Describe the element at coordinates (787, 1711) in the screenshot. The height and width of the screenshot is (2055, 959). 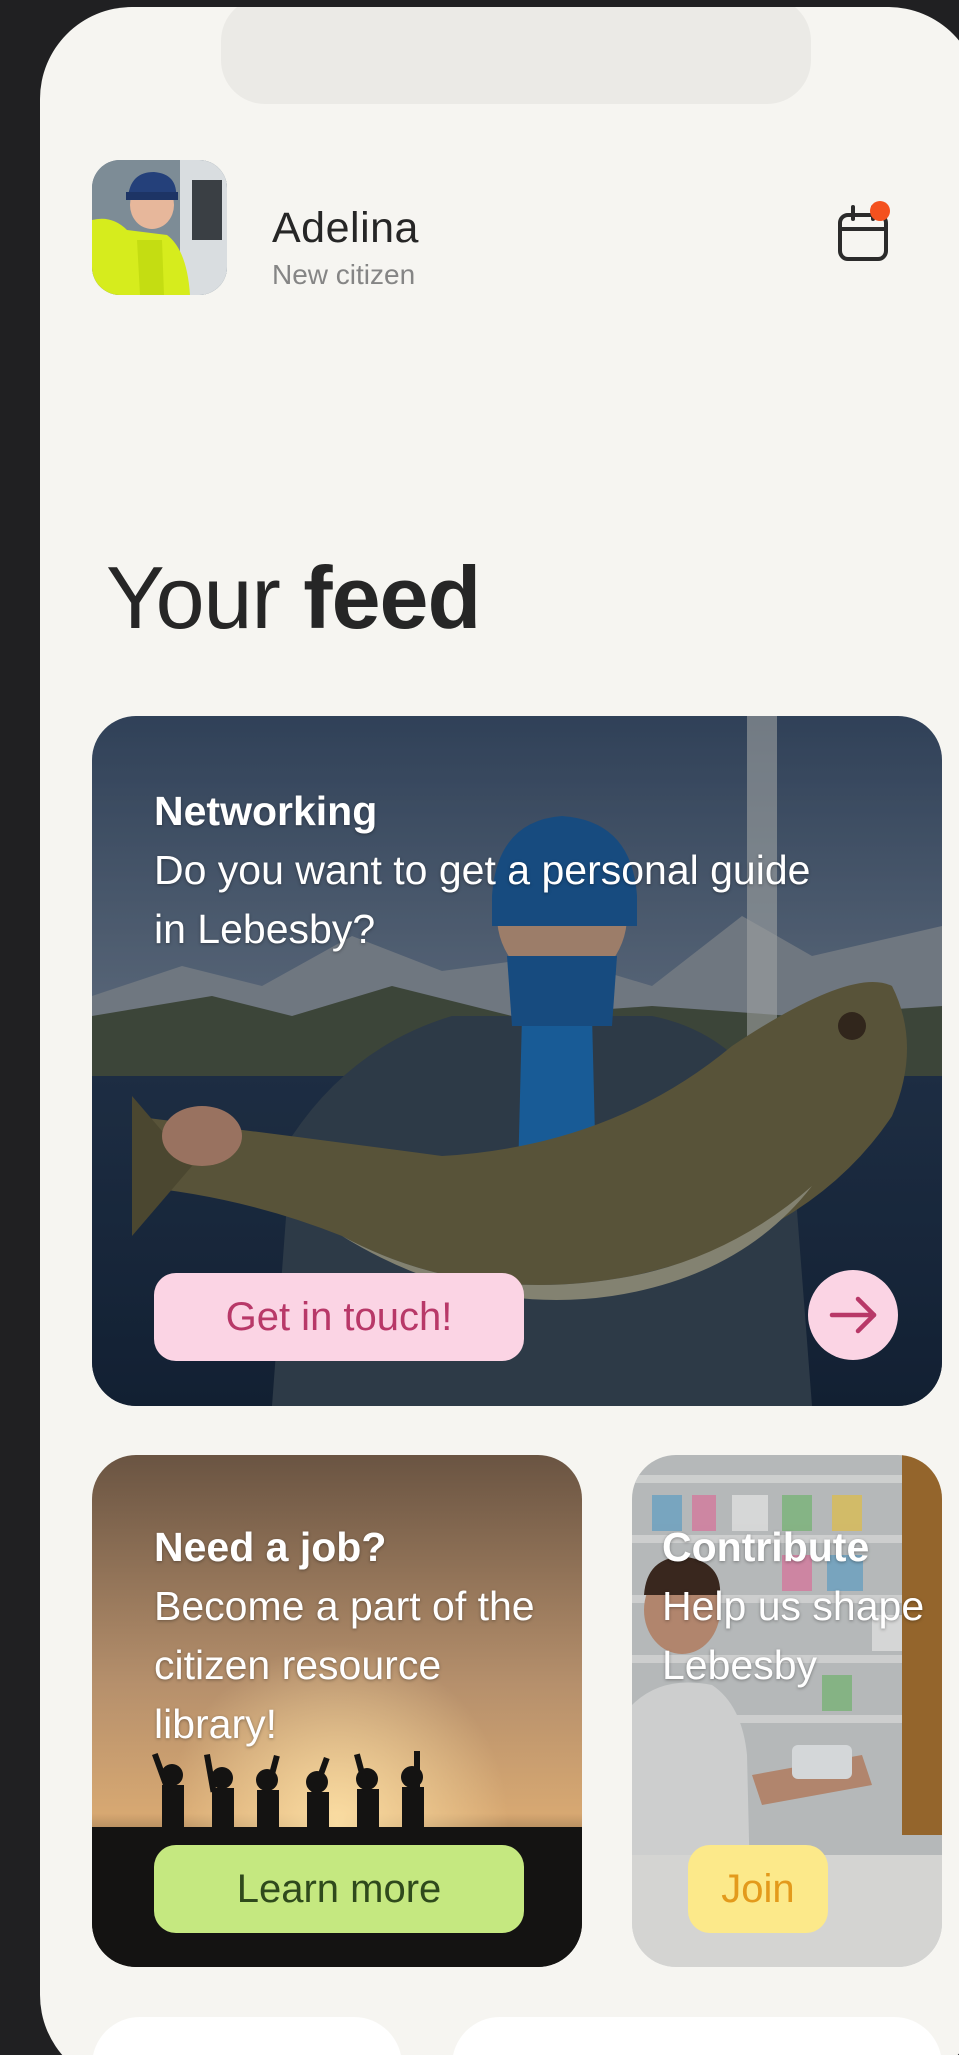
I see `contribute-card: Contribute Help us shape Lebesby Join` at that location.